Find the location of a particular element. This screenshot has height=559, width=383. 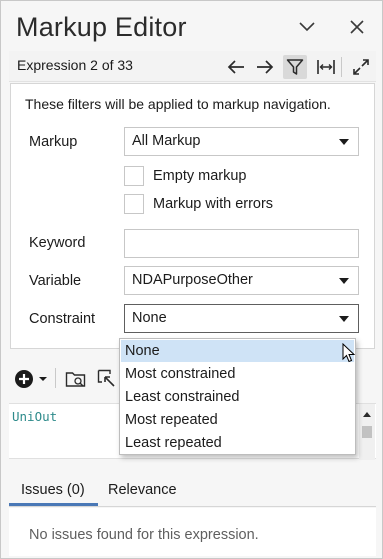

expand-button is located at coordinates (361, 67).